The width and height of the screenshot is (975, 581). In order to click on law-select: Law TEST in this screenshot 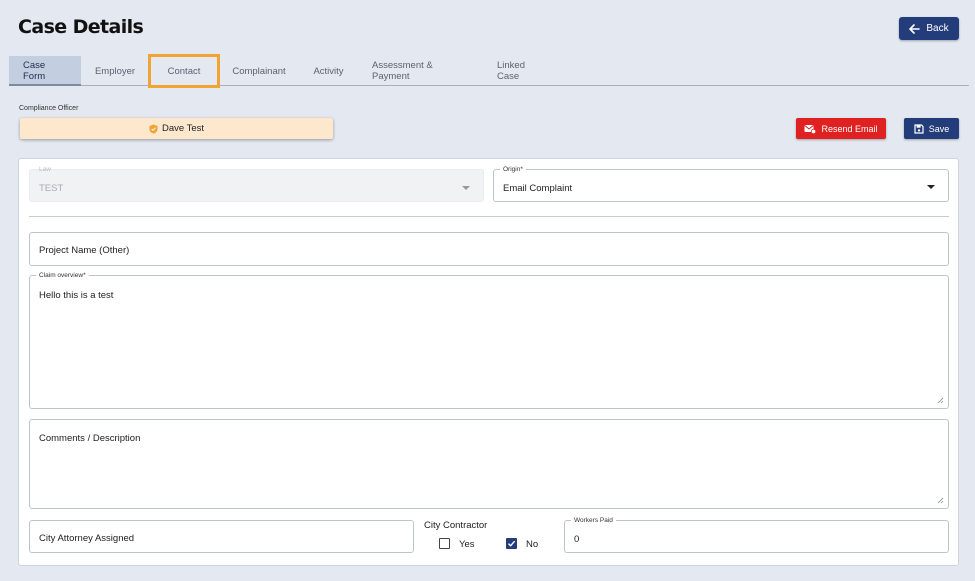, I will do `click(256, 184)`.